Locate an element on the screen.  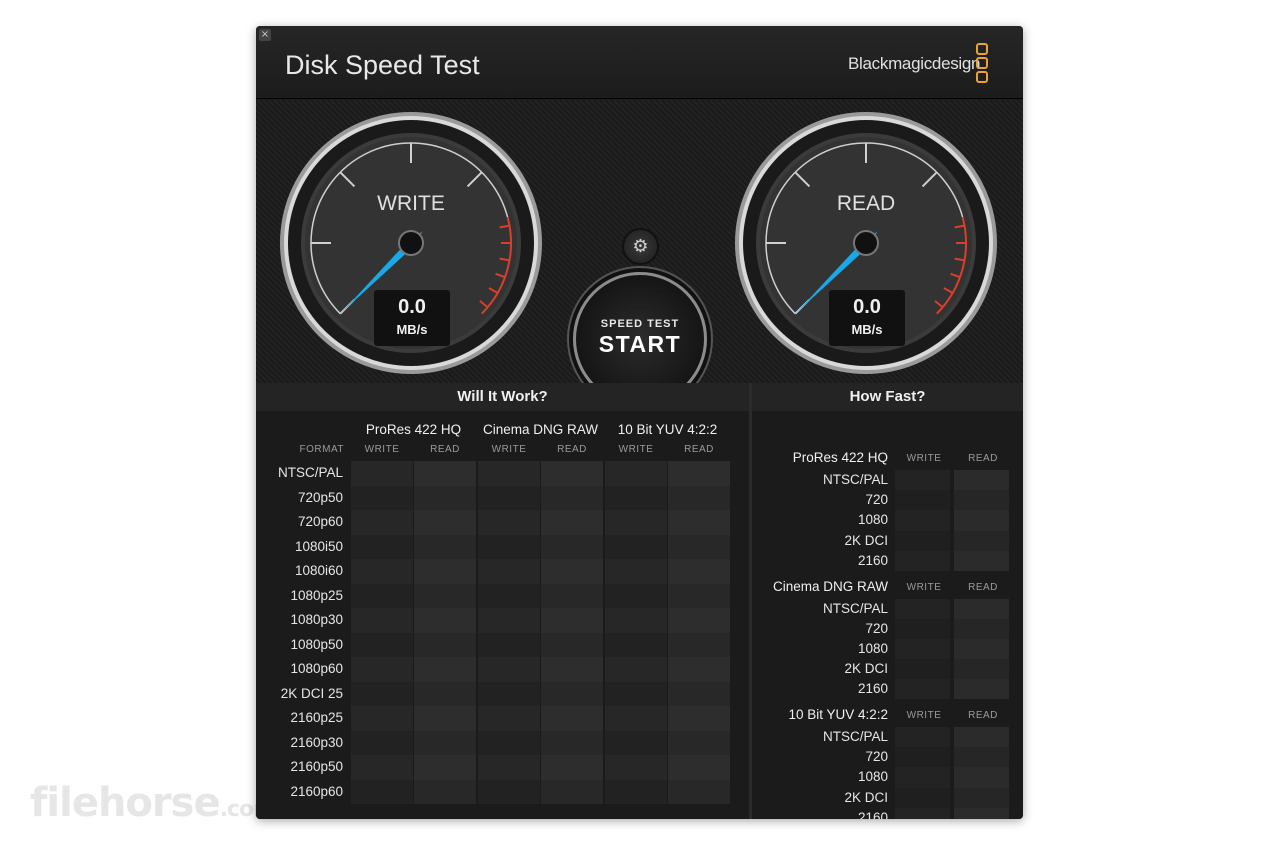
format-row-label: 2K DCI 25 is located at coordinates (311, 693).